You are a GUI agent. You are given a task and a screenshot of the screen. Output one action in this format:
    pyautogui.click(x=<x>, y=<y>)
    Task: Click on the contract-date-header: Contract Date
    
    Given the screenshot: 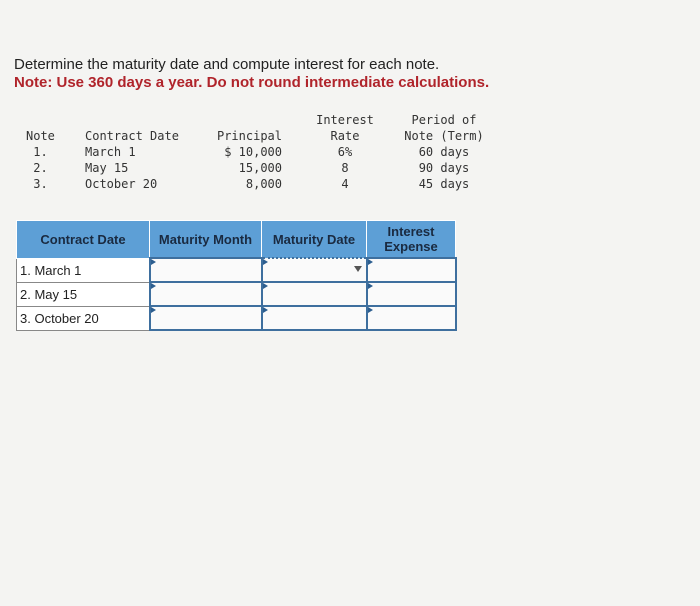 What is the action you would take?
    pyautogui.click(x=132, y=136)
    